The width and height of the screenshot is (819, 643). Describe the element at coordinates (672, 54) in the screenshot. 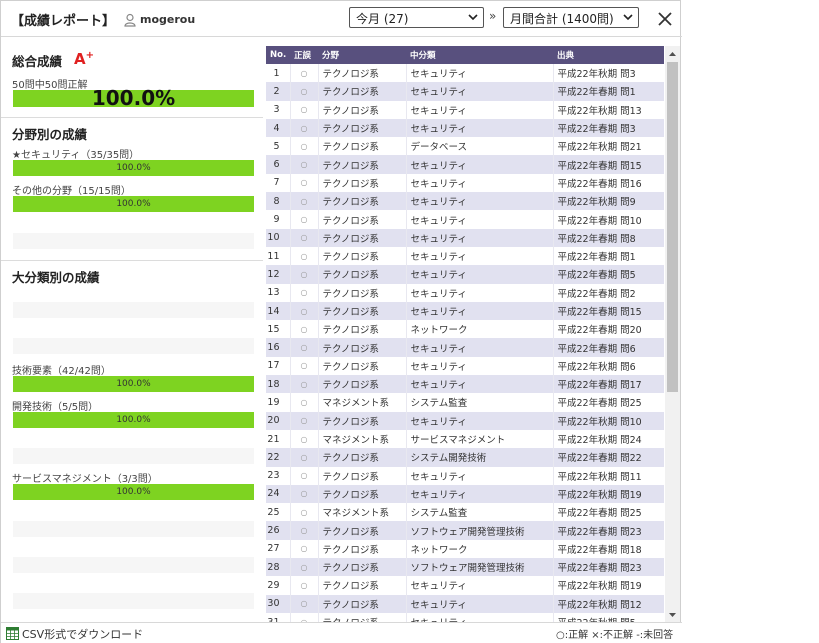

I see `scroll-up-arrow-icon` at that location.